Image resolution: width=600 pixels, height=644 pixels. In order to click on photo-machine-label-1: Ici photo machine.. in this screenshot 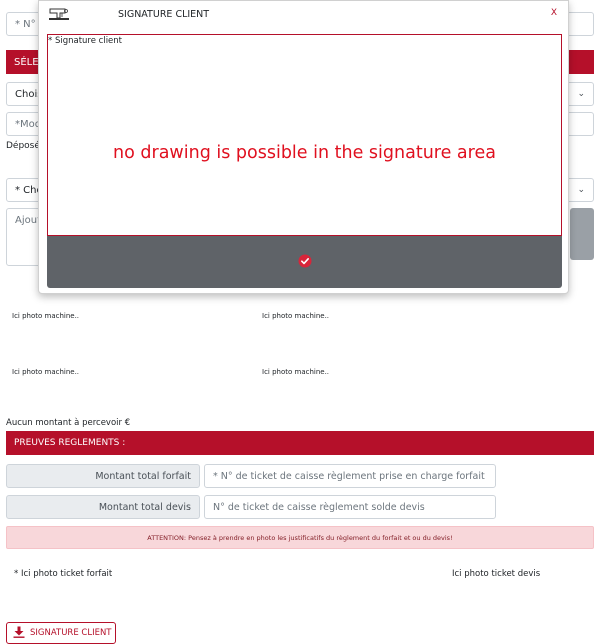, I will do `click(46, 316)`.